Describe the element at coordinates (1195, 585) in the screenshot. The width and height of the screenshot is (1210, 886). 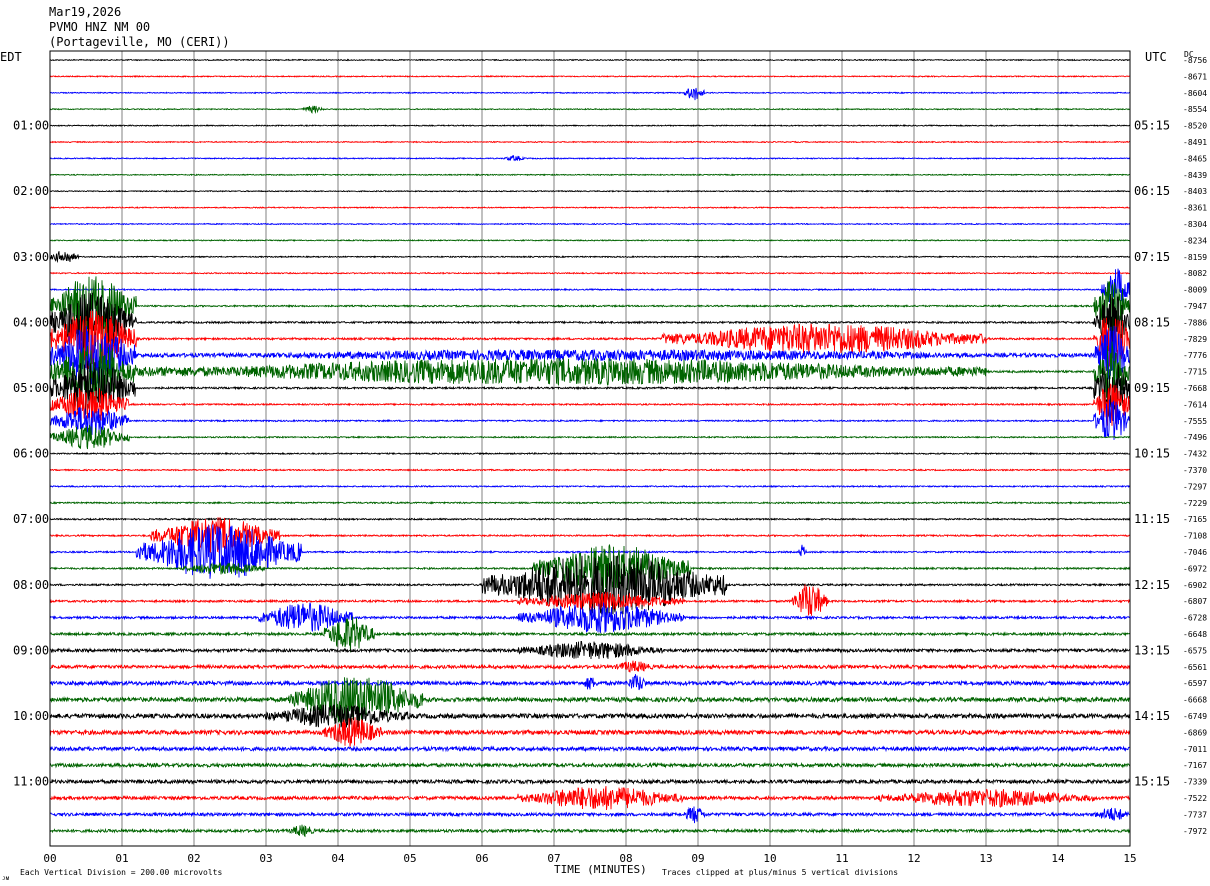
I see `dc-offset-label: -6902` at that location.